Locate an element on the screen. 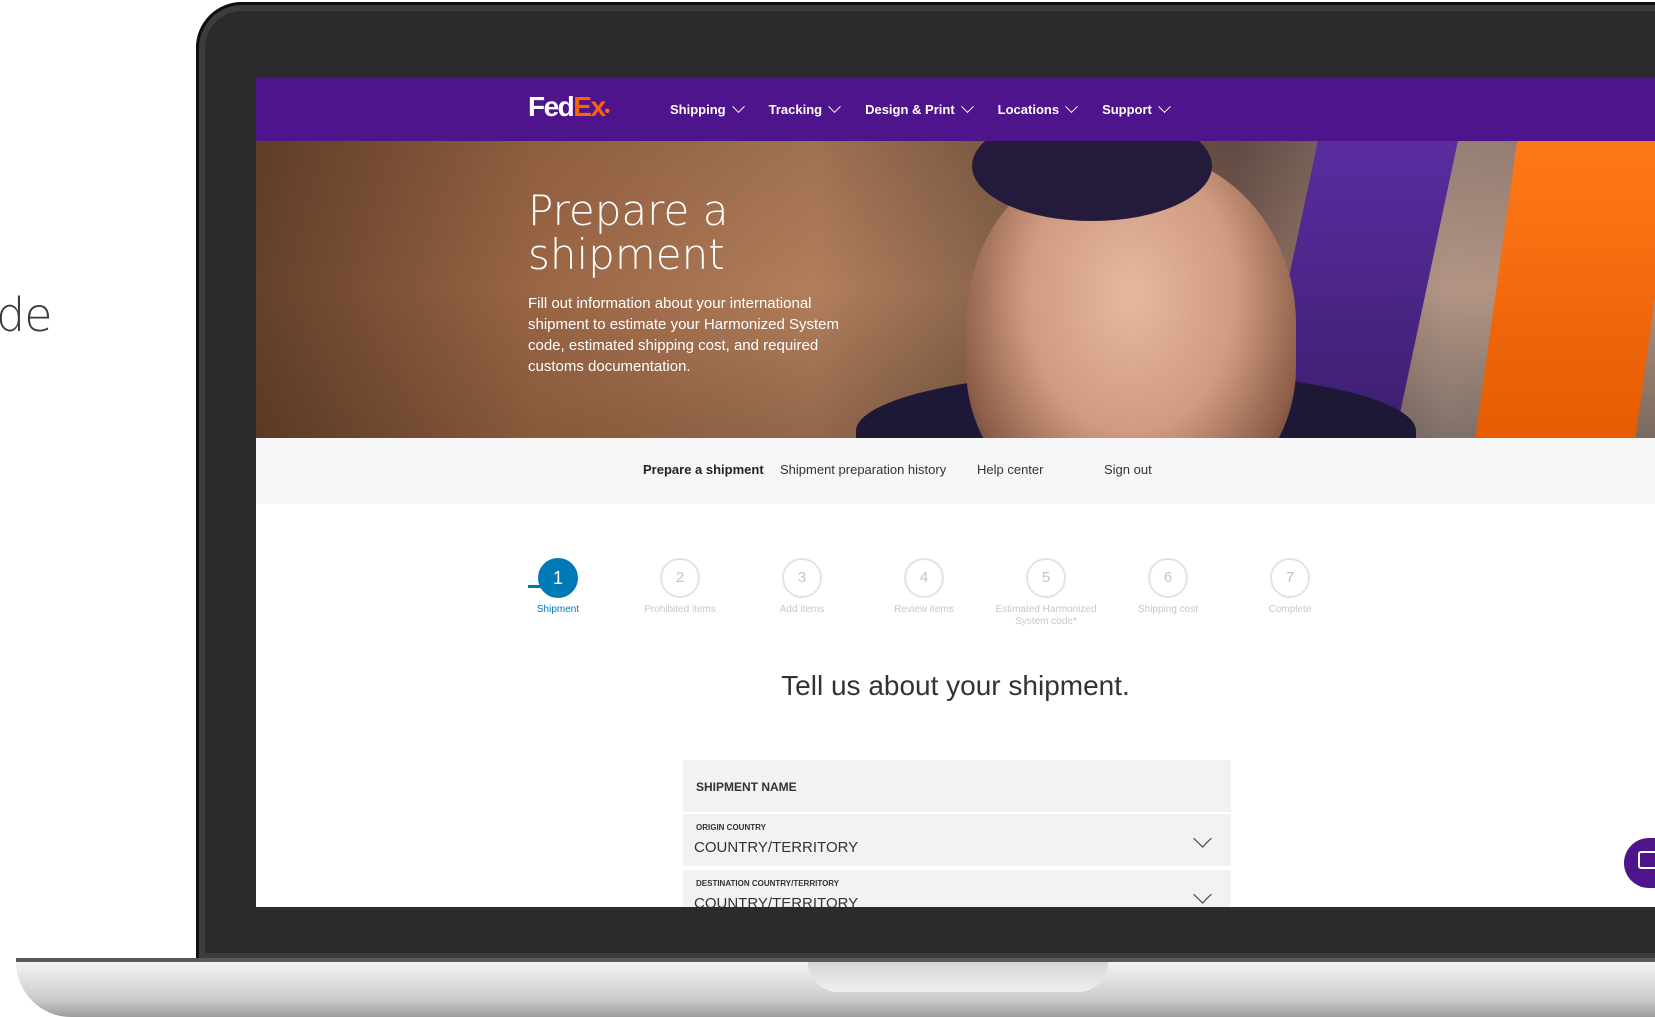  step-label: Shipment is located at coordinates (558, 609).